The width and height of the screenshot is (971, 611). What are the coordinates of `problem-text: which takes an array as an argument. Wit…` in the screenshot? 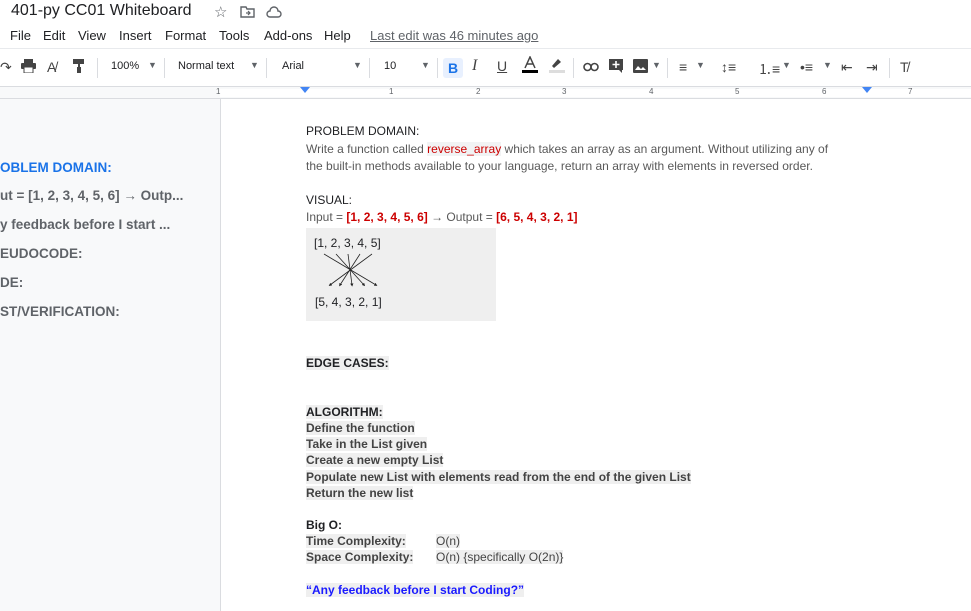 It's located at (665, 149).